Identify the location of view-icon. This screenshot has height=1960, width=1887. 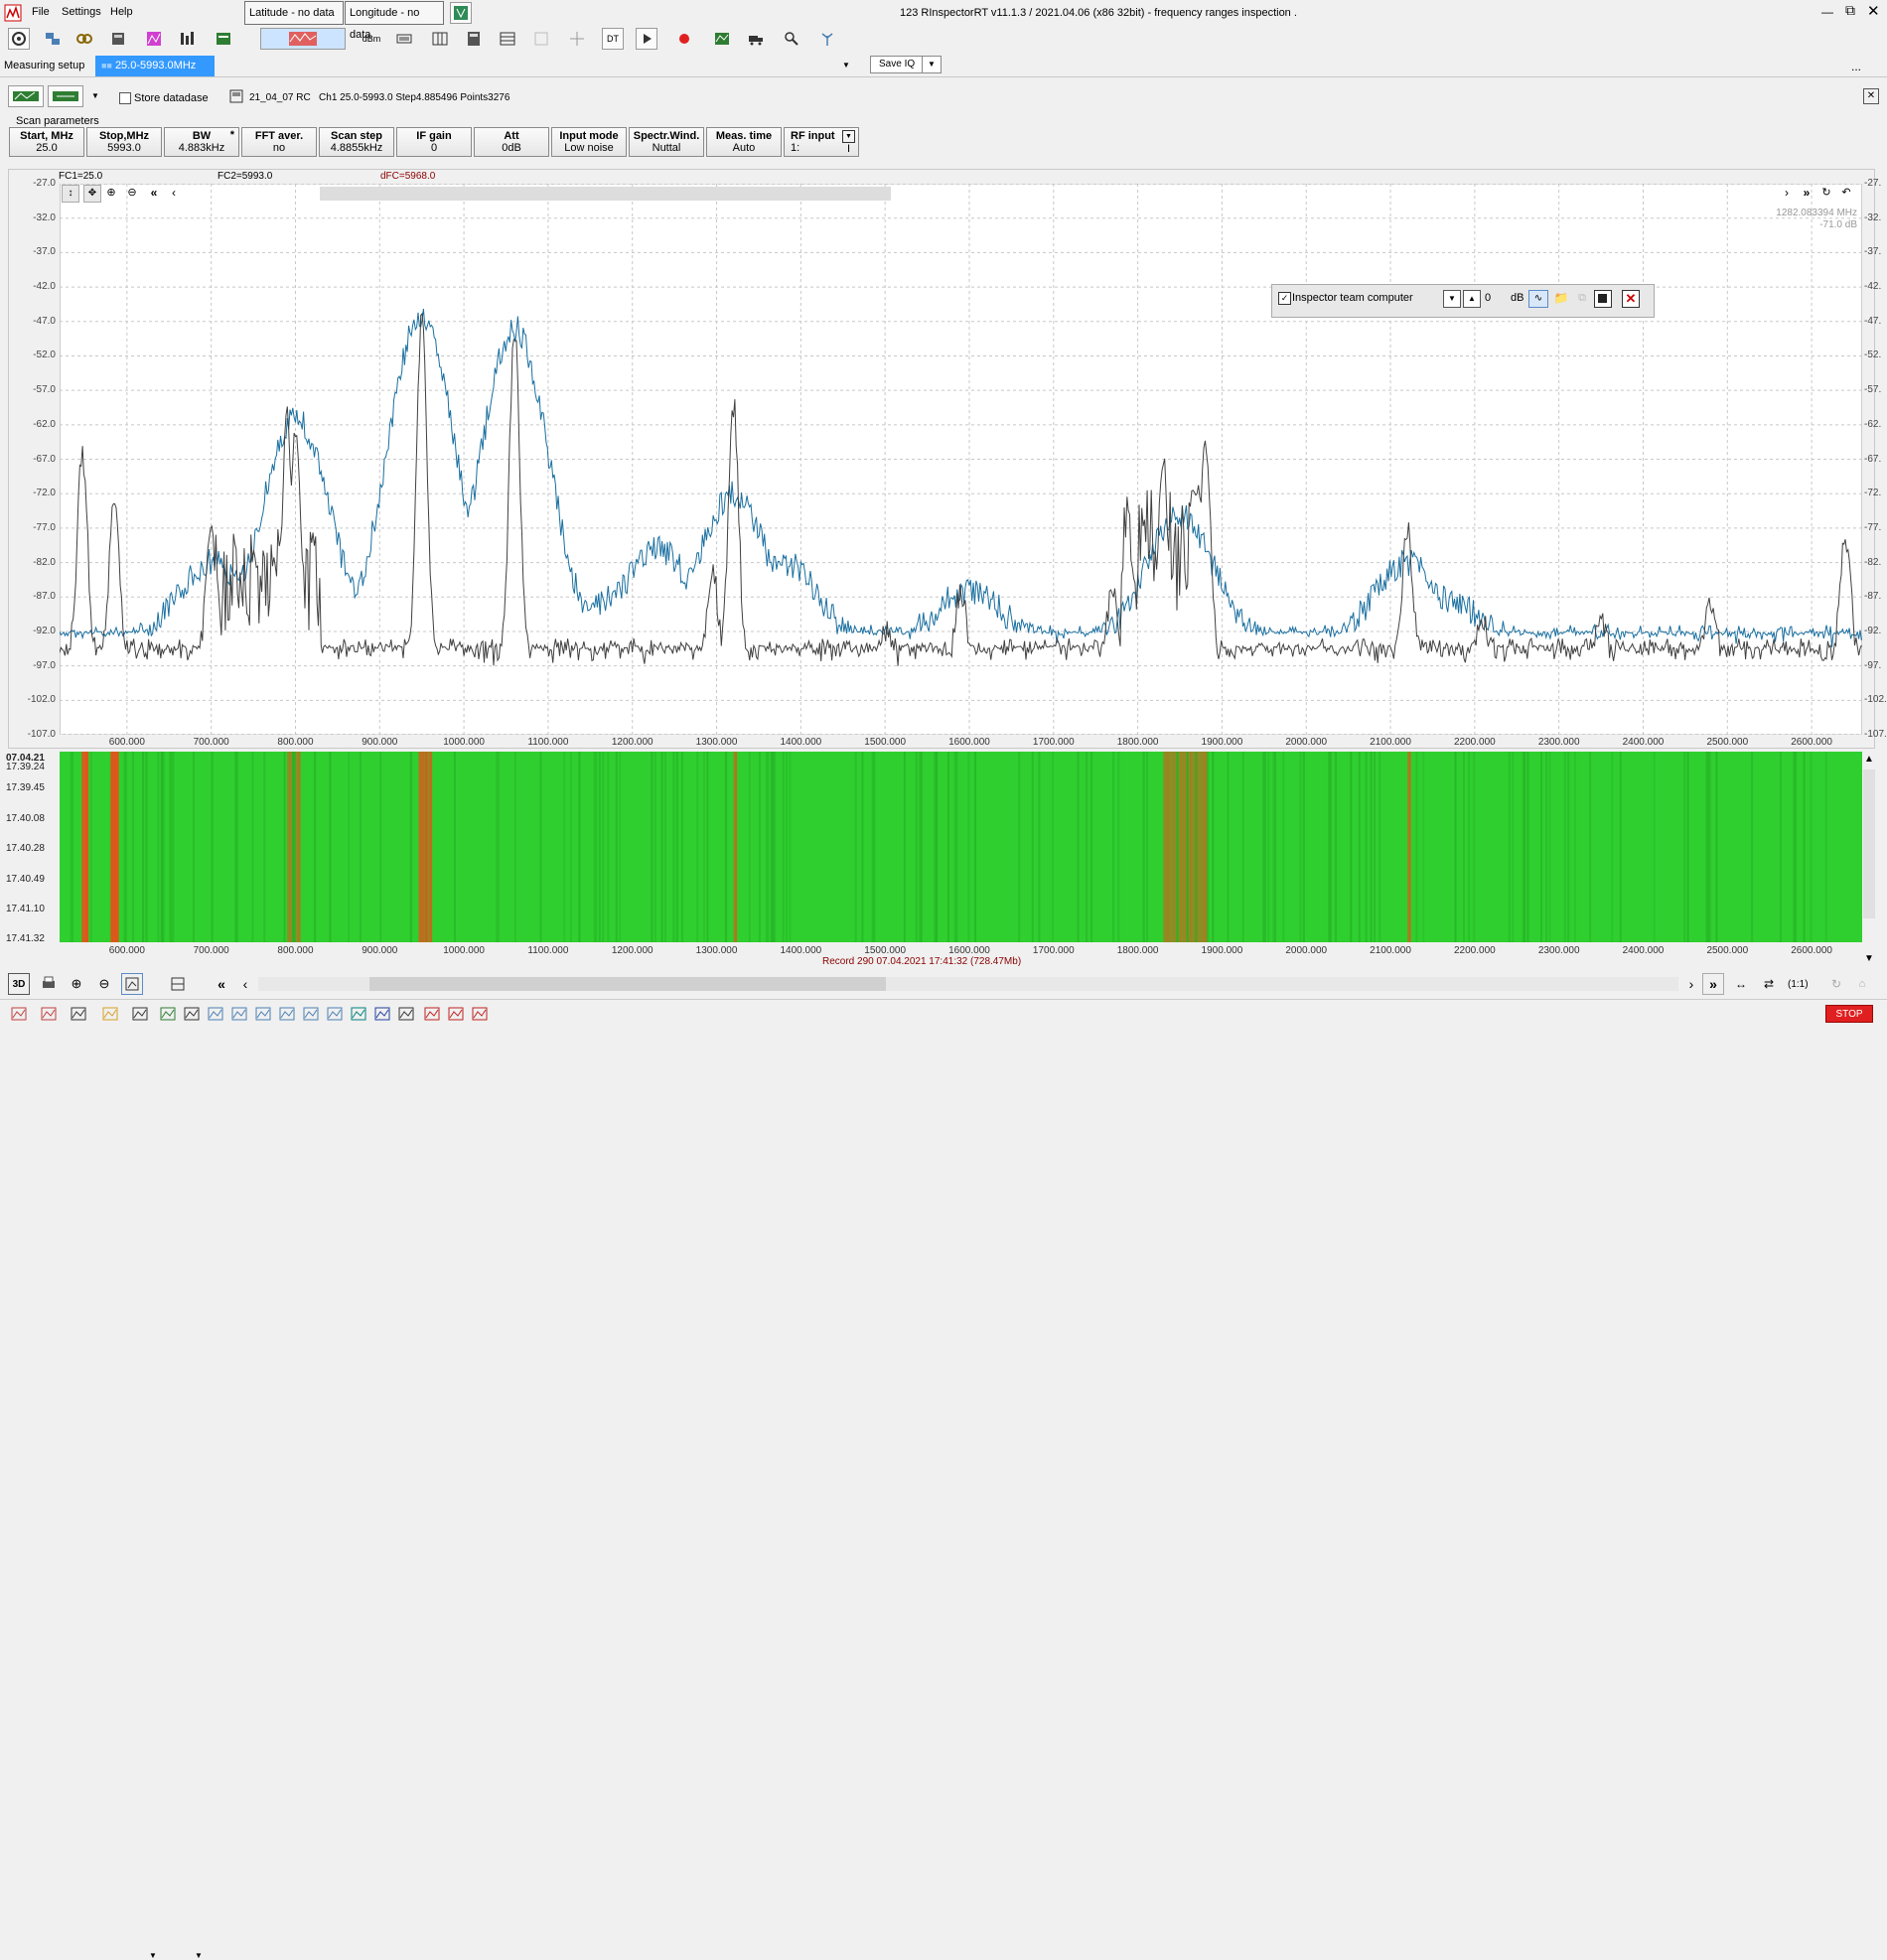
(78, 1014).